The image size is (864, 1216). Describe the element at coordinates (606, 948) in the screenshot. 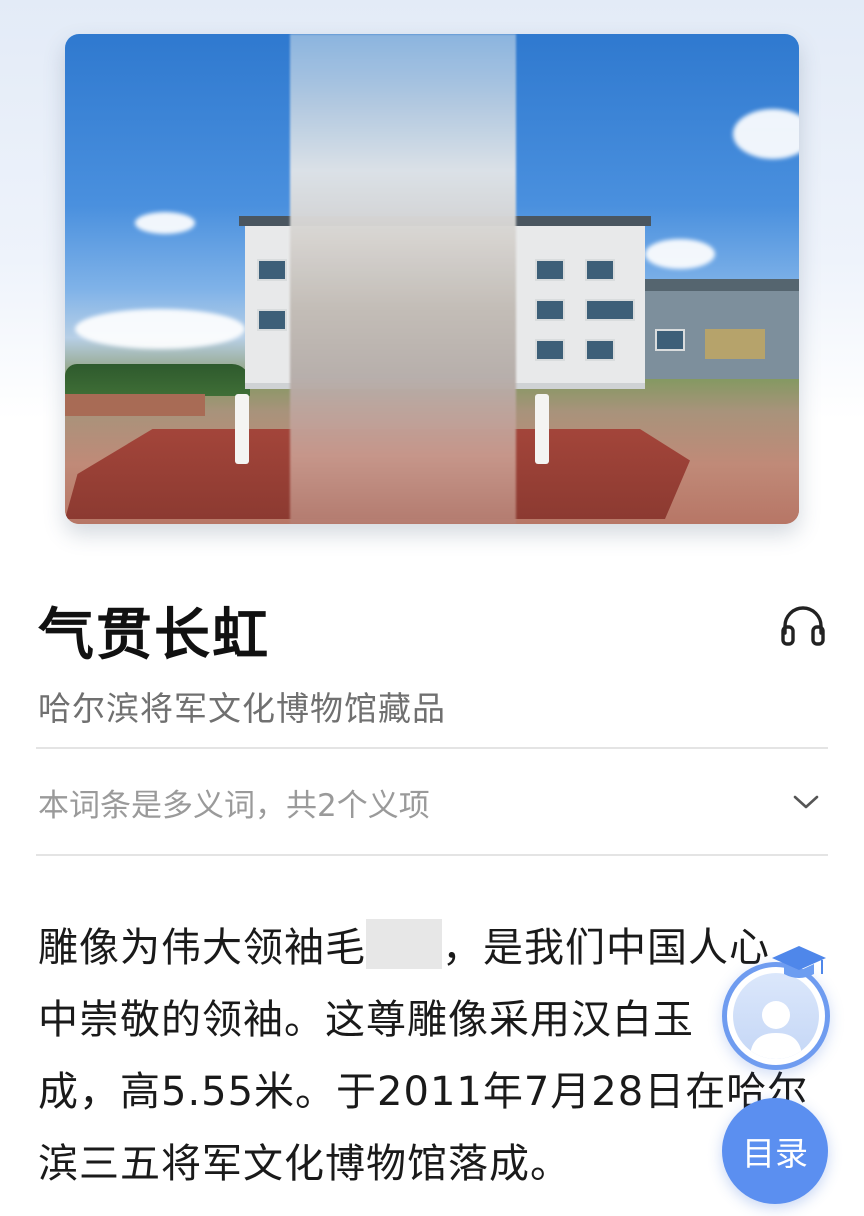

I see `summary-text: ，是我们中国人心` at that location.